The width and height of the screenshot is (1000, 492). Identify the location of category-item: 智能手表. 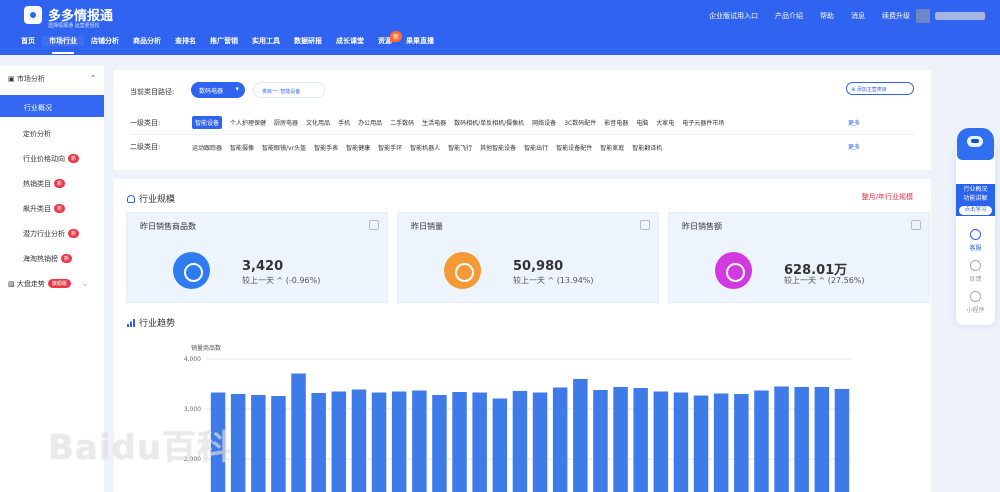
(326, 147).